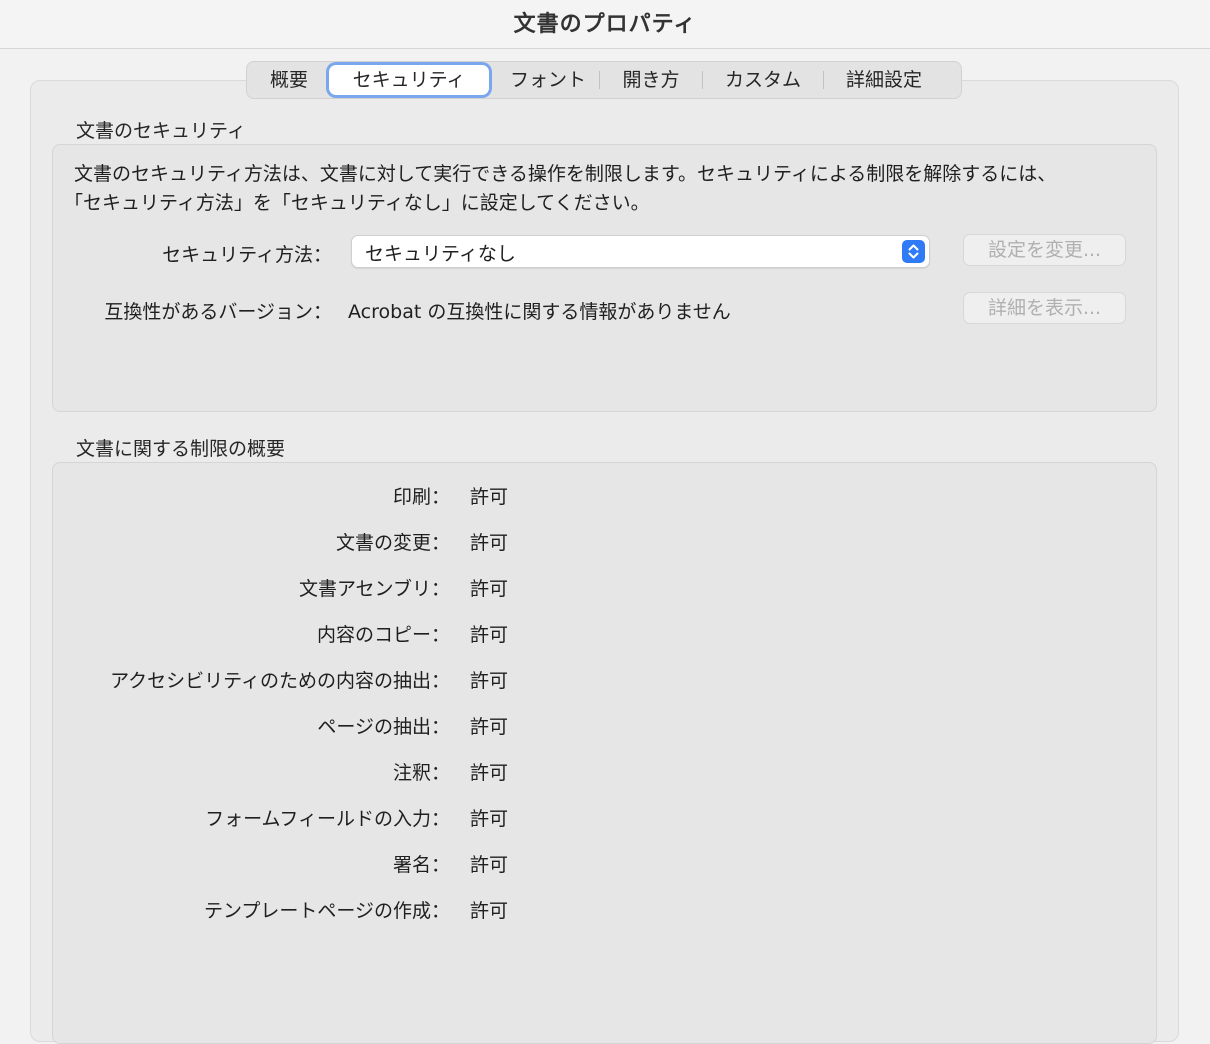 The image size is (1210, 1044). What do you see at coordinates (651, 80) in the screenshot?
I see `tab-open: 開き方` at bounding box center [651, 80].